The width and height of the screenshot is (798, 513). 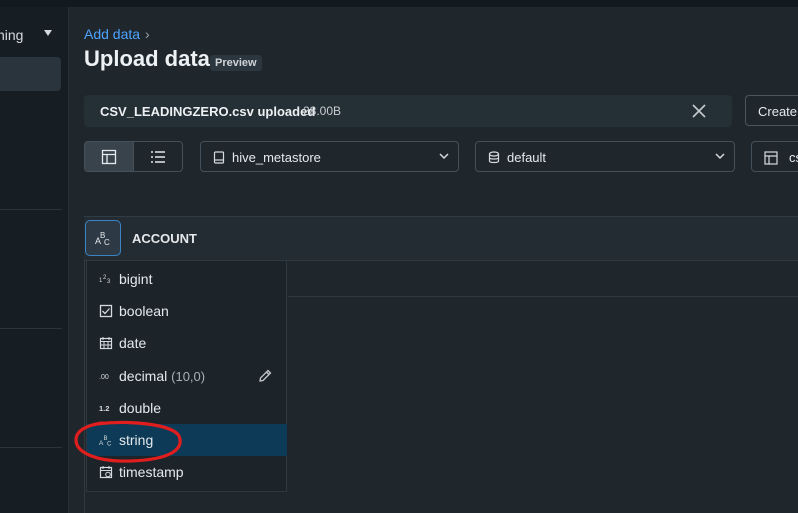 I want to click on catalog-select: hive_metastore, so click(x=329, y=156).